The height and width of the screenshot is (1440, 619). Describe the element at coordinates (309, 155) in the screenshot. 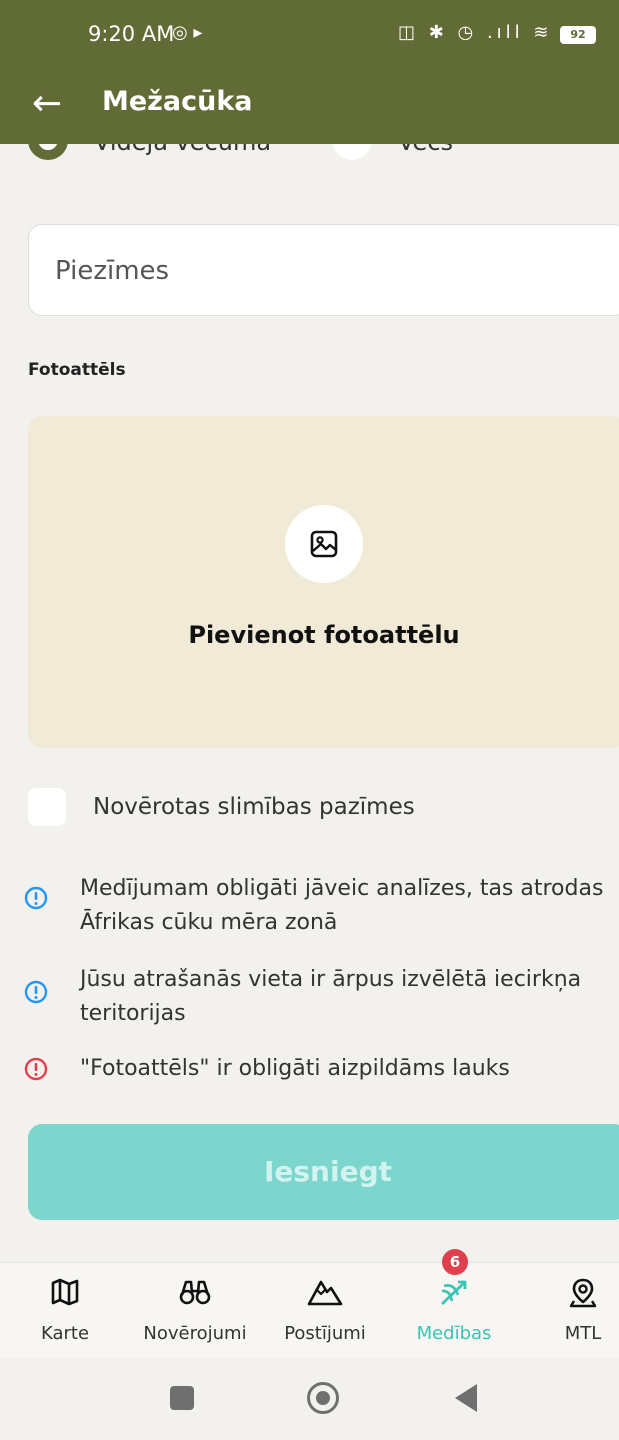

I see `age-radio-group: Vidēja vecuma Vecs` at that location.